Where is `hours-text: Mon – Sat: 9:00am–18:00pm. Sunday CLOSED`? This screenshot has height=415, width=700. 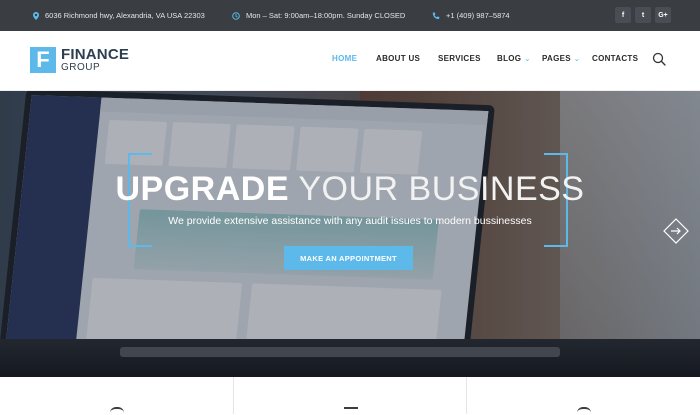 hours-text: Mon – Sat: 9:00am–18:00pm. Sunday CLOSED is located at coordinates (326, 15).